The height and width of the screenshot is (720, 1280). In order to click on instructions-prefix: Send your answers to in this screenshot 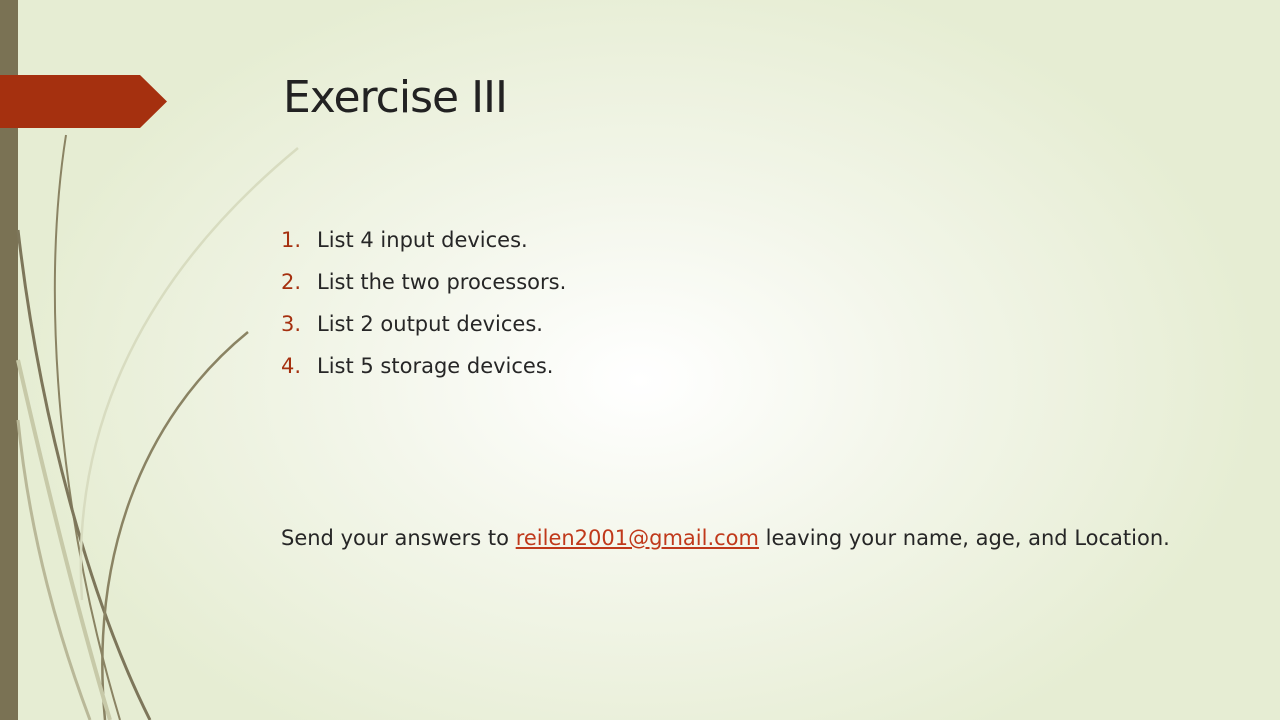, I will do `click(398, 538)`.